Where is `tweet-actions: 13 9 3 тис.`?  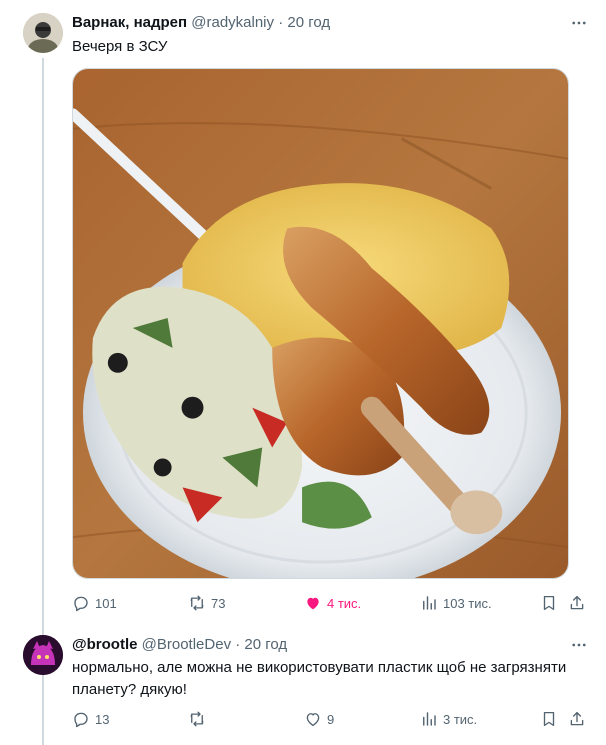 tweet-actions: 13 9 3 тис. is located at coordinates (333, 719).